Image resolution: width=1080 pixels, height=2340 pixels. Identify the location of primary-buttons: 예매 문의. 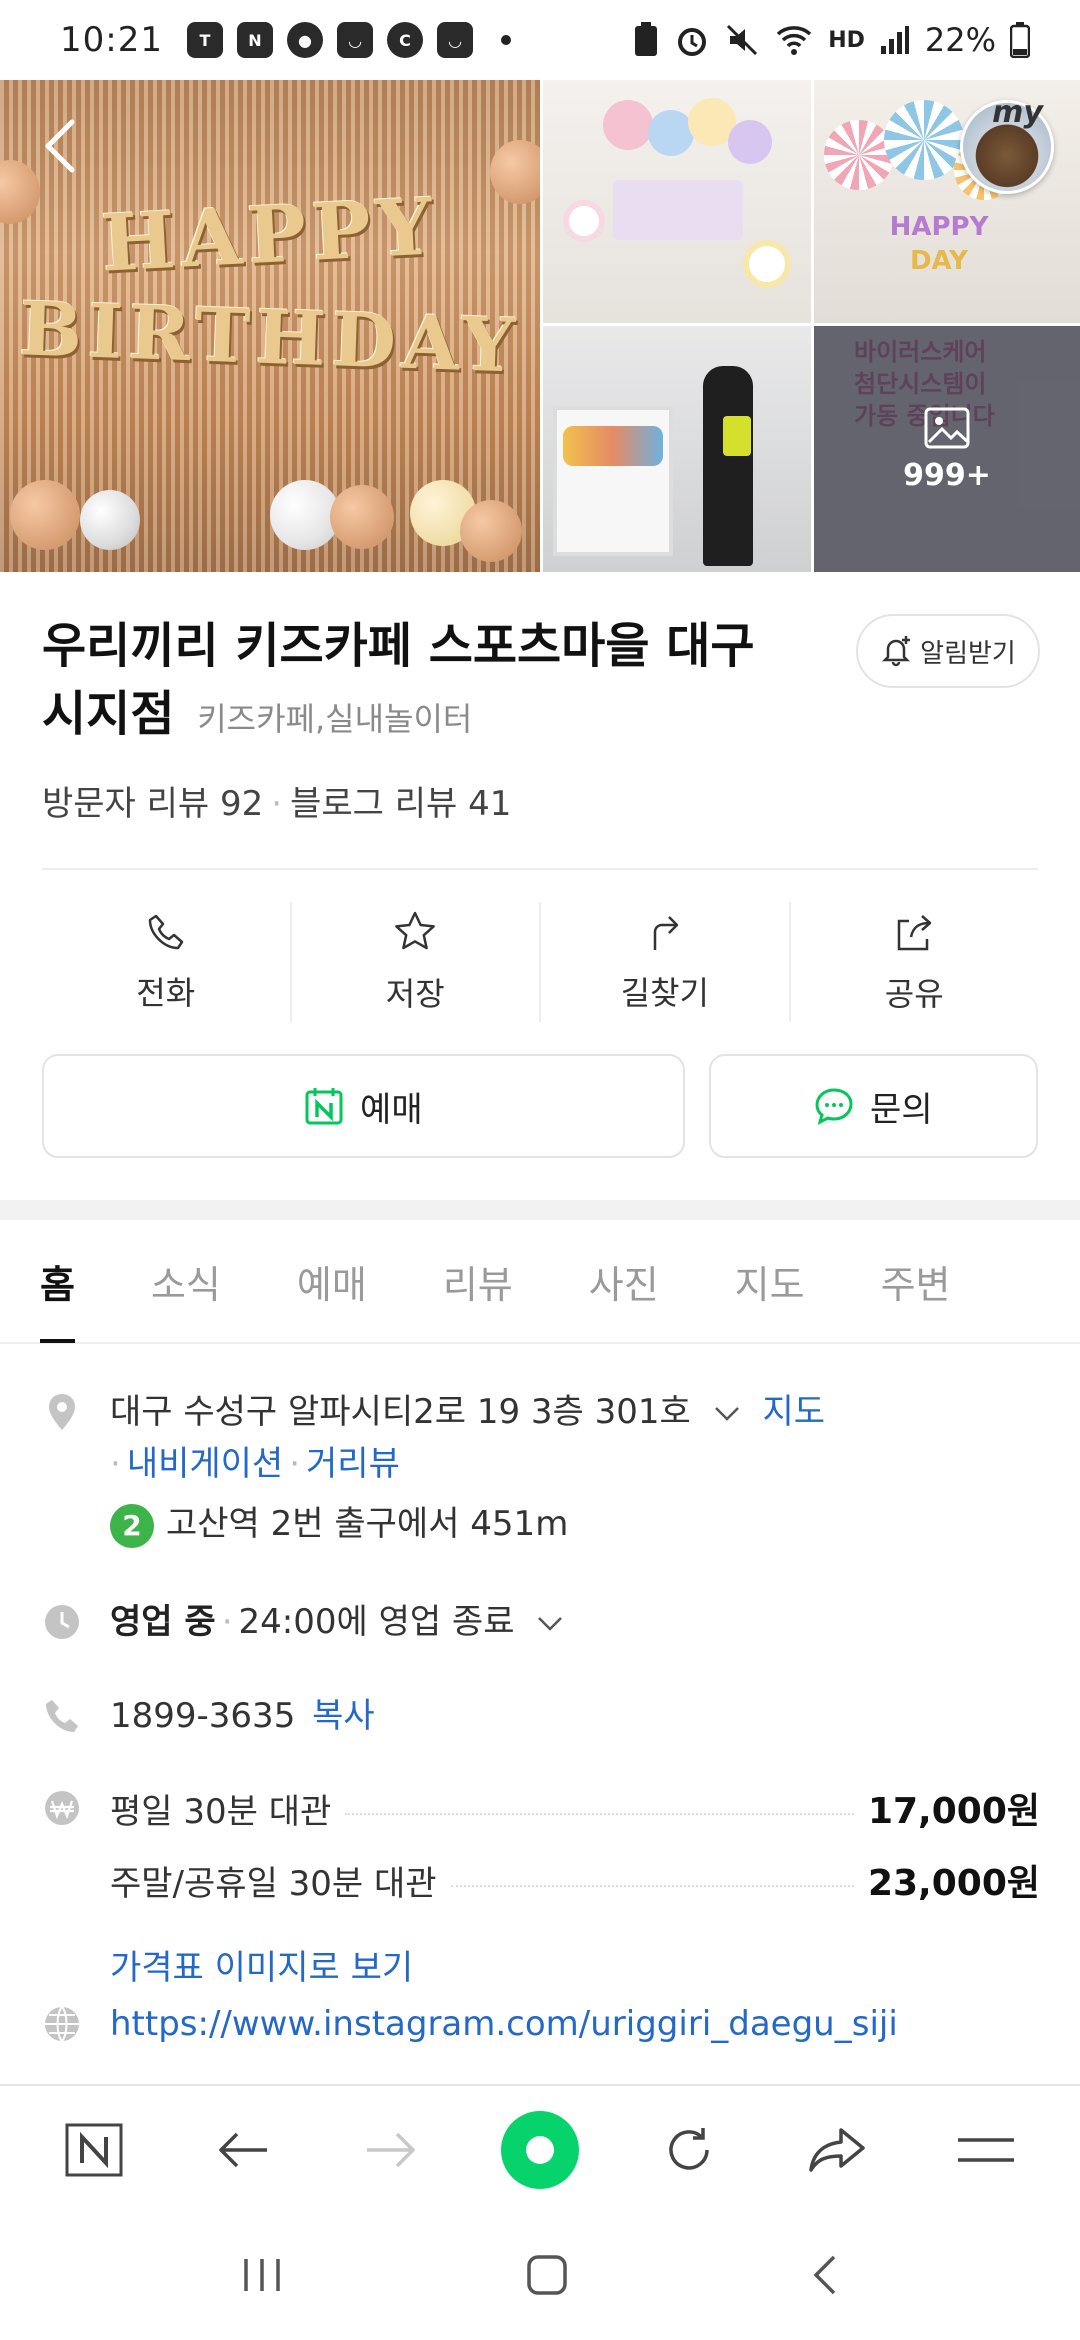
(540, 1106).